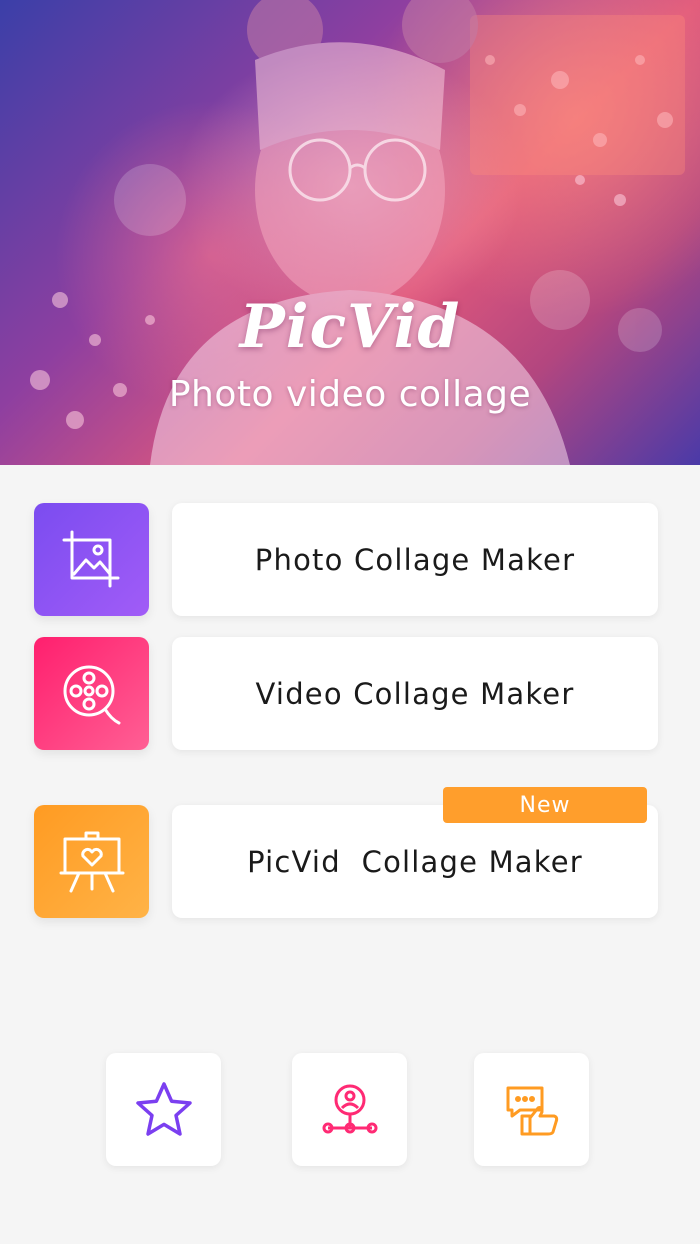 The height and width of the screenshot is (1244, 700). I want to click on profile-share-icon, so click(349, 1108).